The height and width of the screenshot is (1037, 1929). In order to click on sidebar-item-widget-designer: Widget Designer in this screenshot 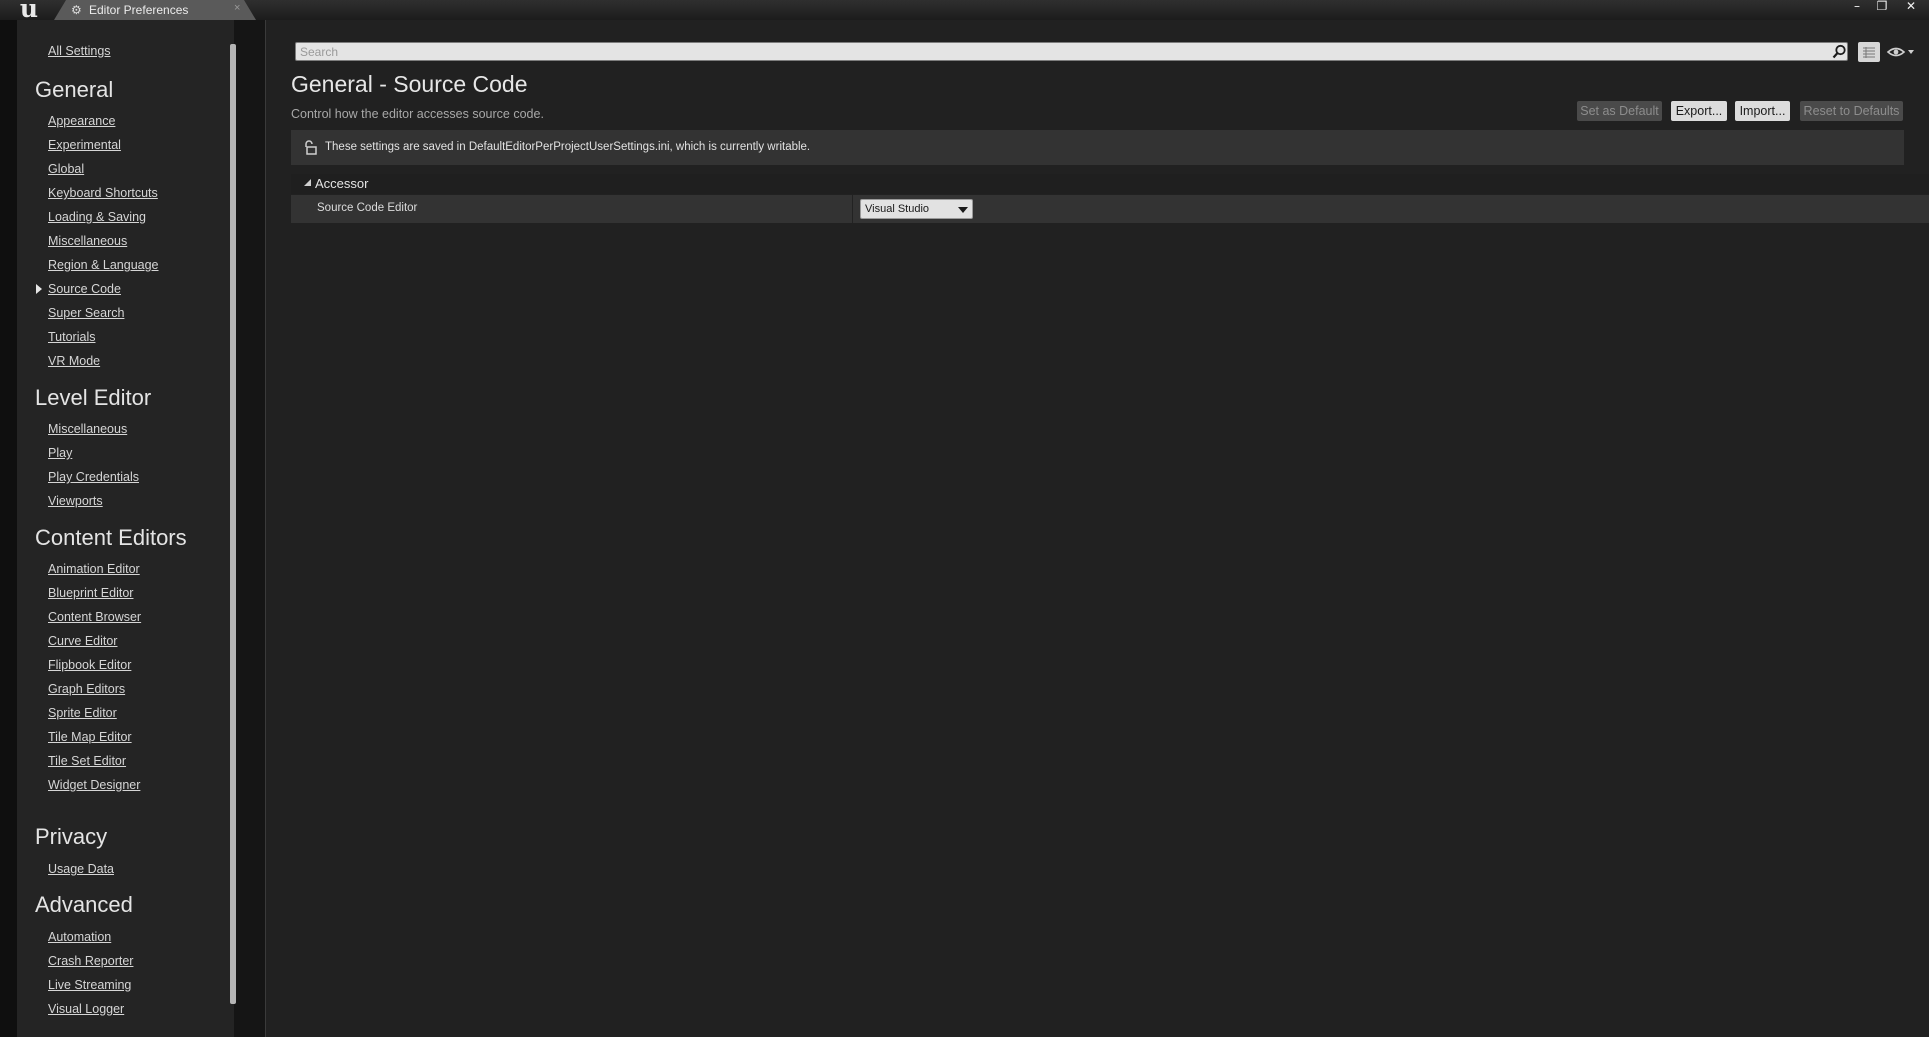, I will do `click(94, 785)`.